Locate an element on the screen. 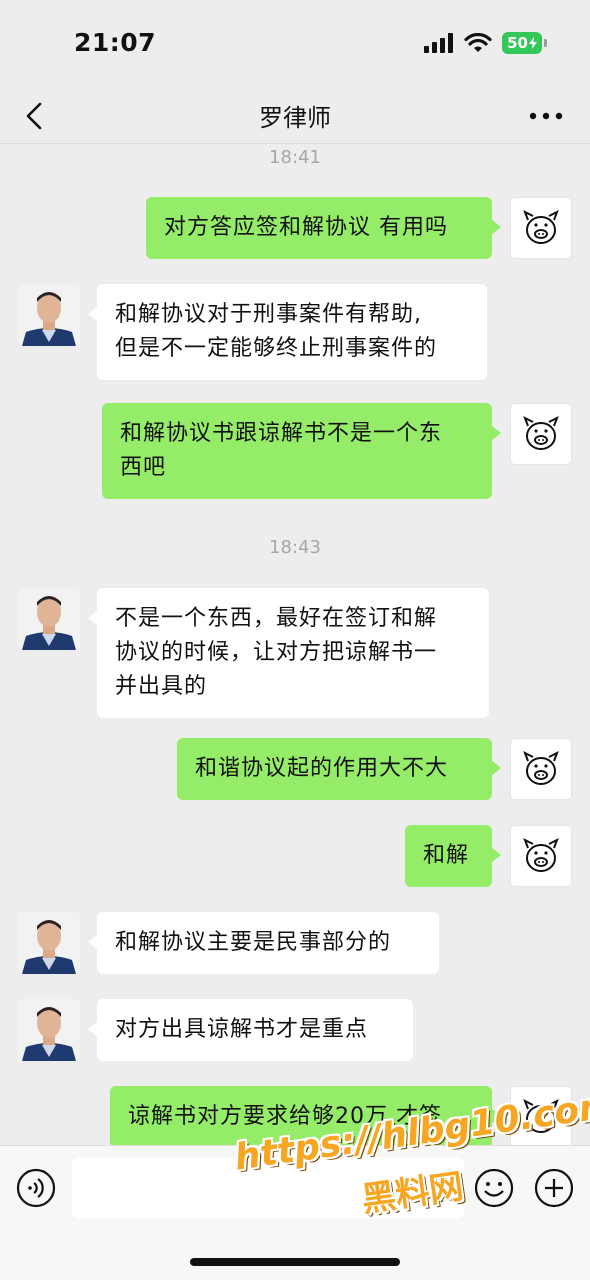 The width and height of the screenshot is (590, 1280). battery-level: 50 is located at coordinates (517, 43).